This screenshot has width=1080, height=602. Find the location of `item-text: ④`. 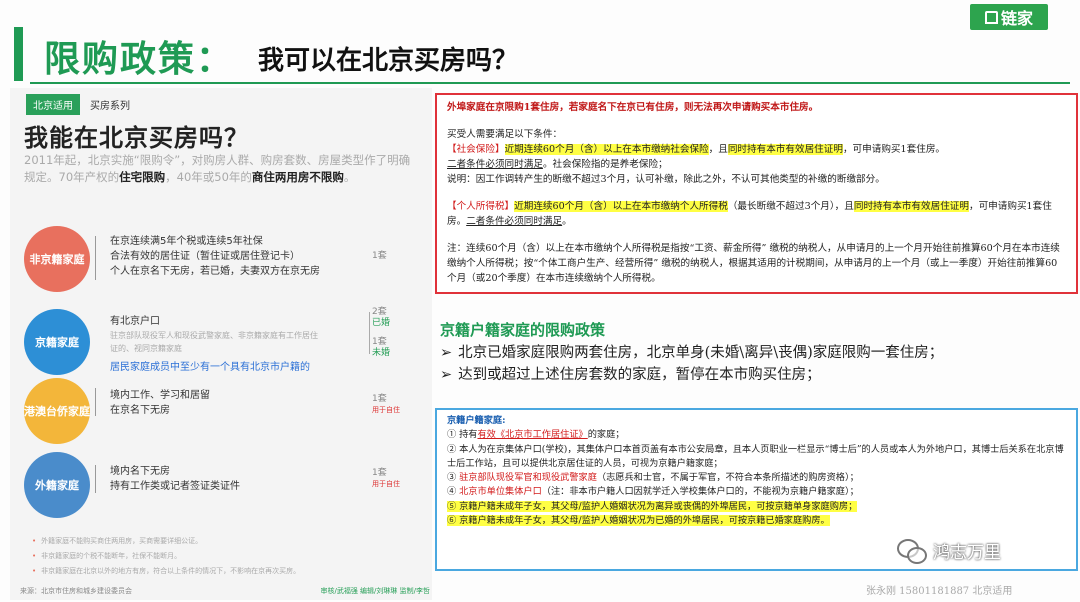

item-text: ④ is located at coordinates (453, 492).